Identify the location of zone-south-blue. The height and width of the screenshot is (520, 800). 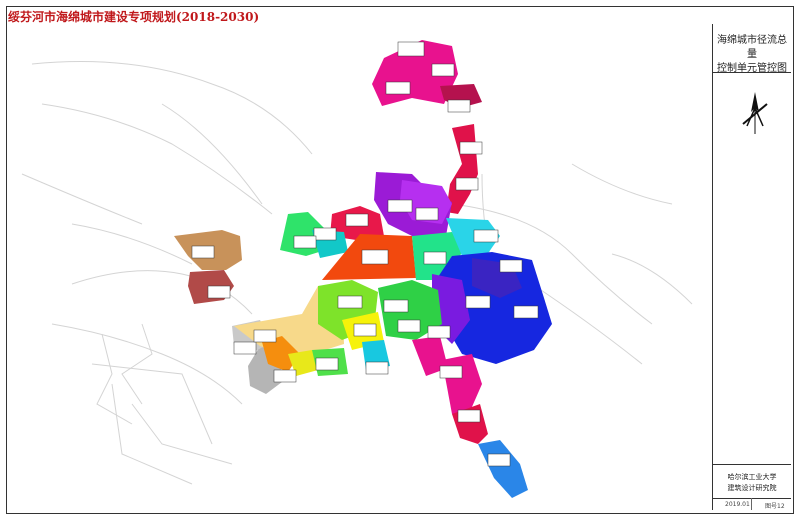
(503, 469).